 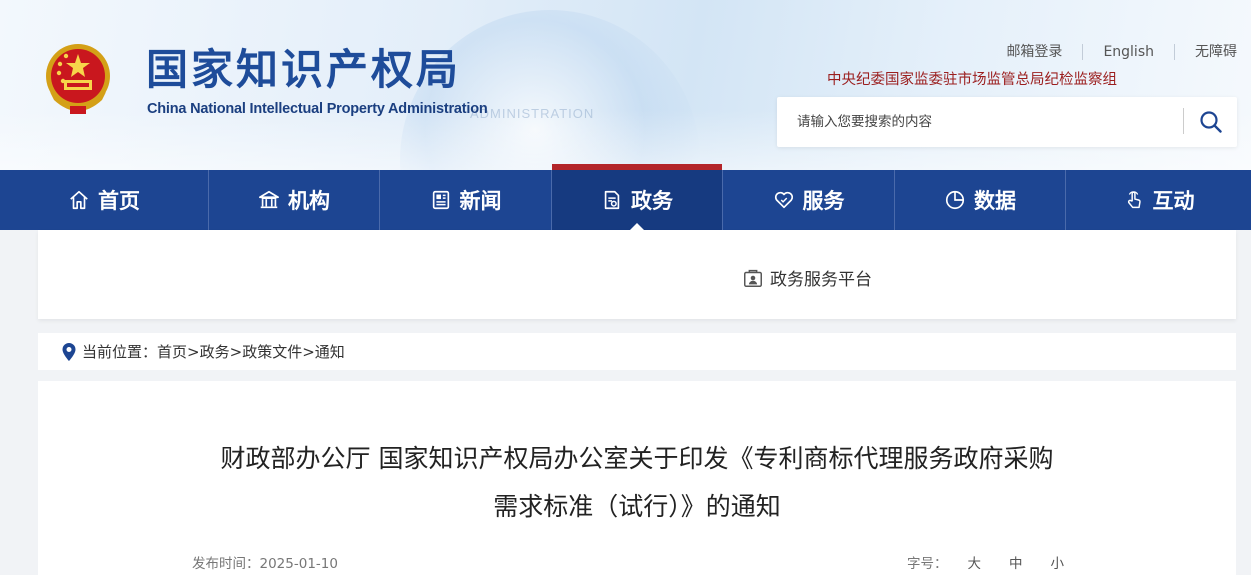 I want to click on nav-item-data: 数据, so click(x=980, y=200).